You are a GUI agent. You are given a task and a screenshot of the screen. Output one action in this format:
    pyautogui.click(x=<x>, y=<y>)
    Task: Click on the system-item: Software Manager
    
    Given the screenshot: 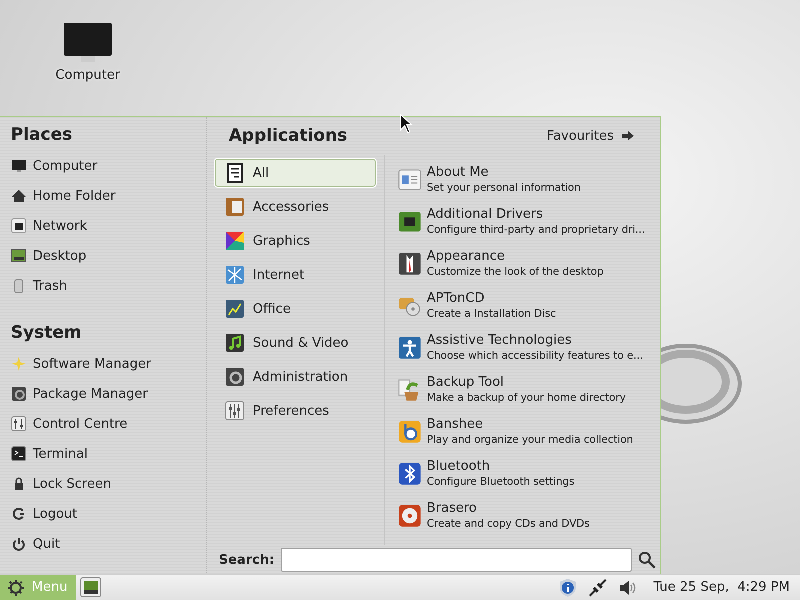 What is the action you would take?
    pyautogui.click(x=108, y=364)
    